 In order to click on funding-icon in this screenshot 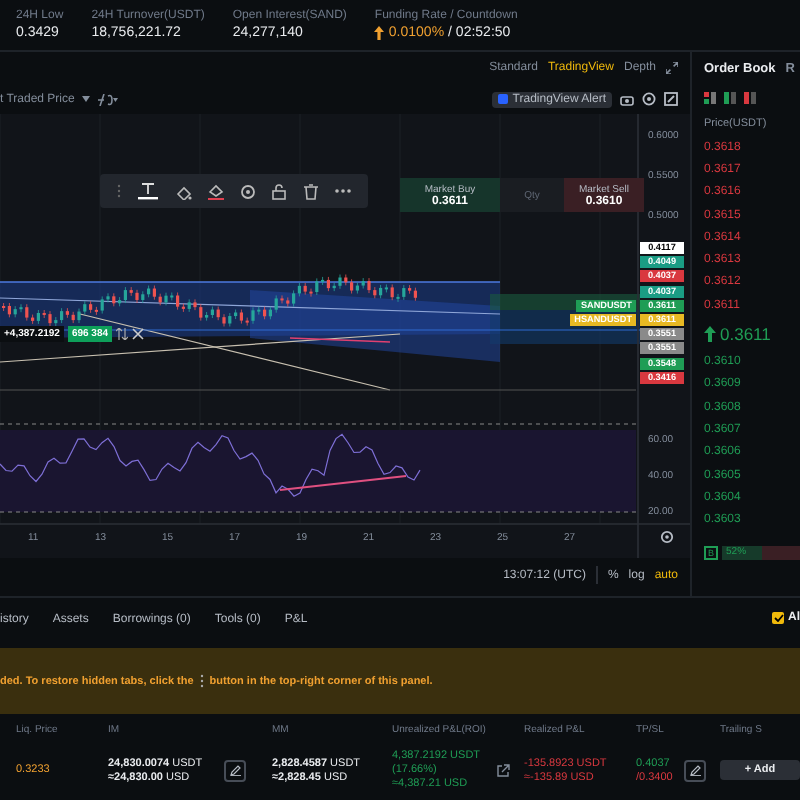, I will do `click(379, 33)`.